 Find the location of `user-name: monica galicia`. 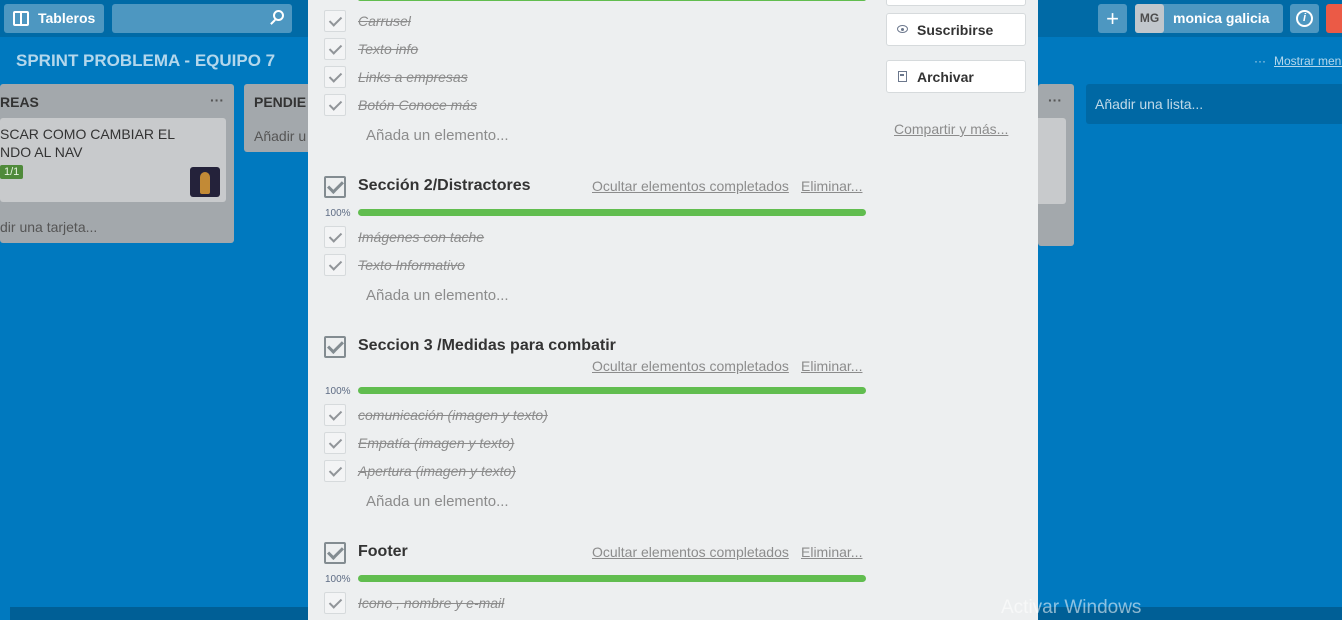

user-name: monica galicia is located at coordinates (1221, 18).